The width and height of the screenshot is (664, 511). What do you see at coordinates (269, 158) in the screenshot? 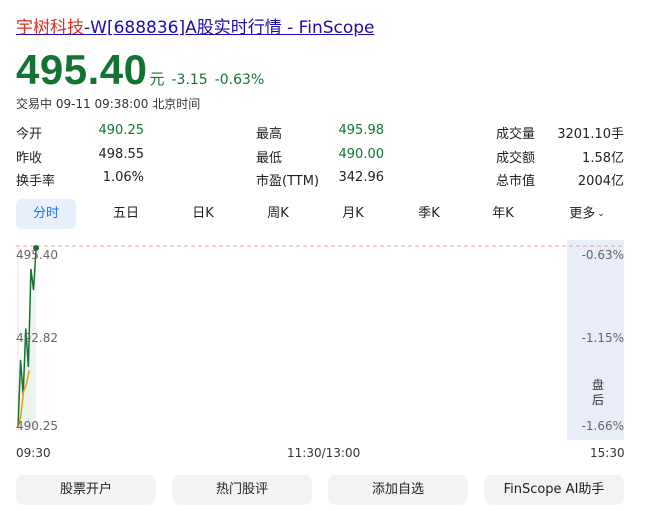
I see `stat-label: 最低` at bounding box center [269, 158].